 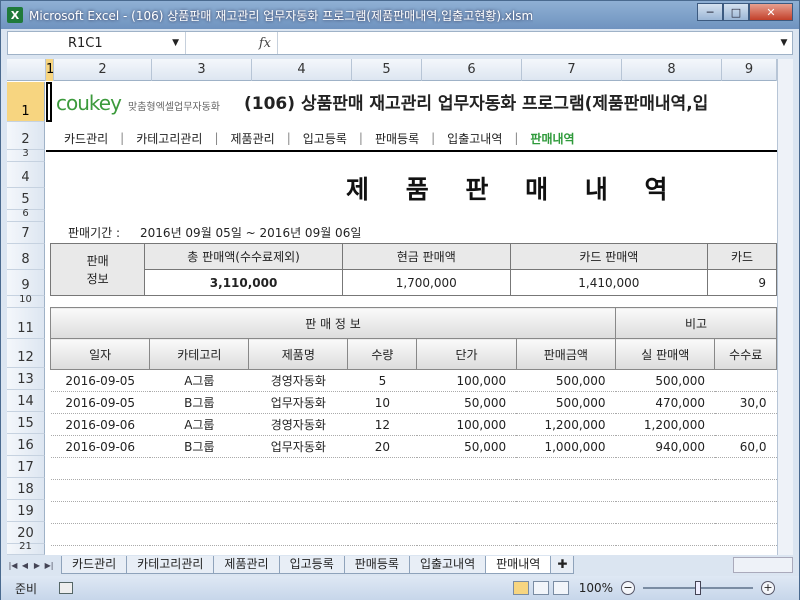 What do you see at coordinates (411, 151) in the screenshot?
I see `divider` at bounding box center [411, 151].